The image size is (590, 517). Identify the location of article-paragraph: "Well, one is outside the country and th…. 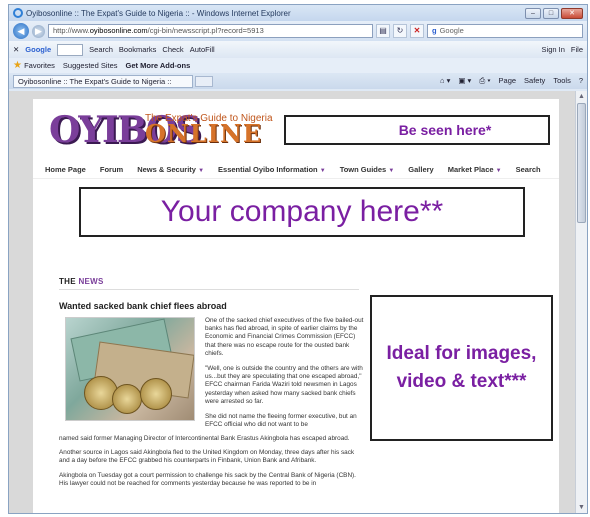
(284, 385).